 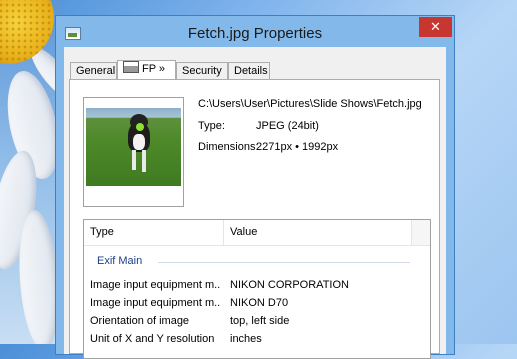 I want to click on file-type-value: JPEG (24bit), so click(x=287, y=126).